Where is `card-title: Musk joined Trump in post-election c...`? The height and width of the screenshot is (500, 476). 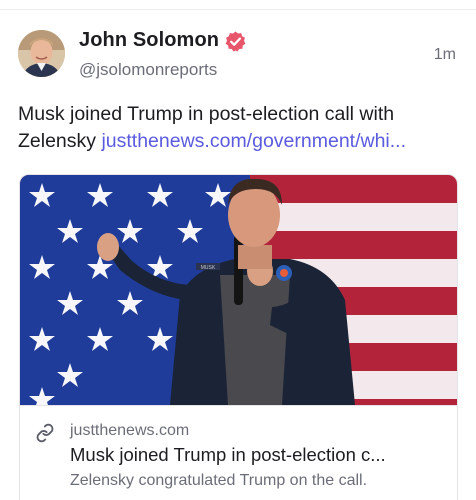
card-title: Musk joined Trump in post-election c... is located at coordinates (257, 455).